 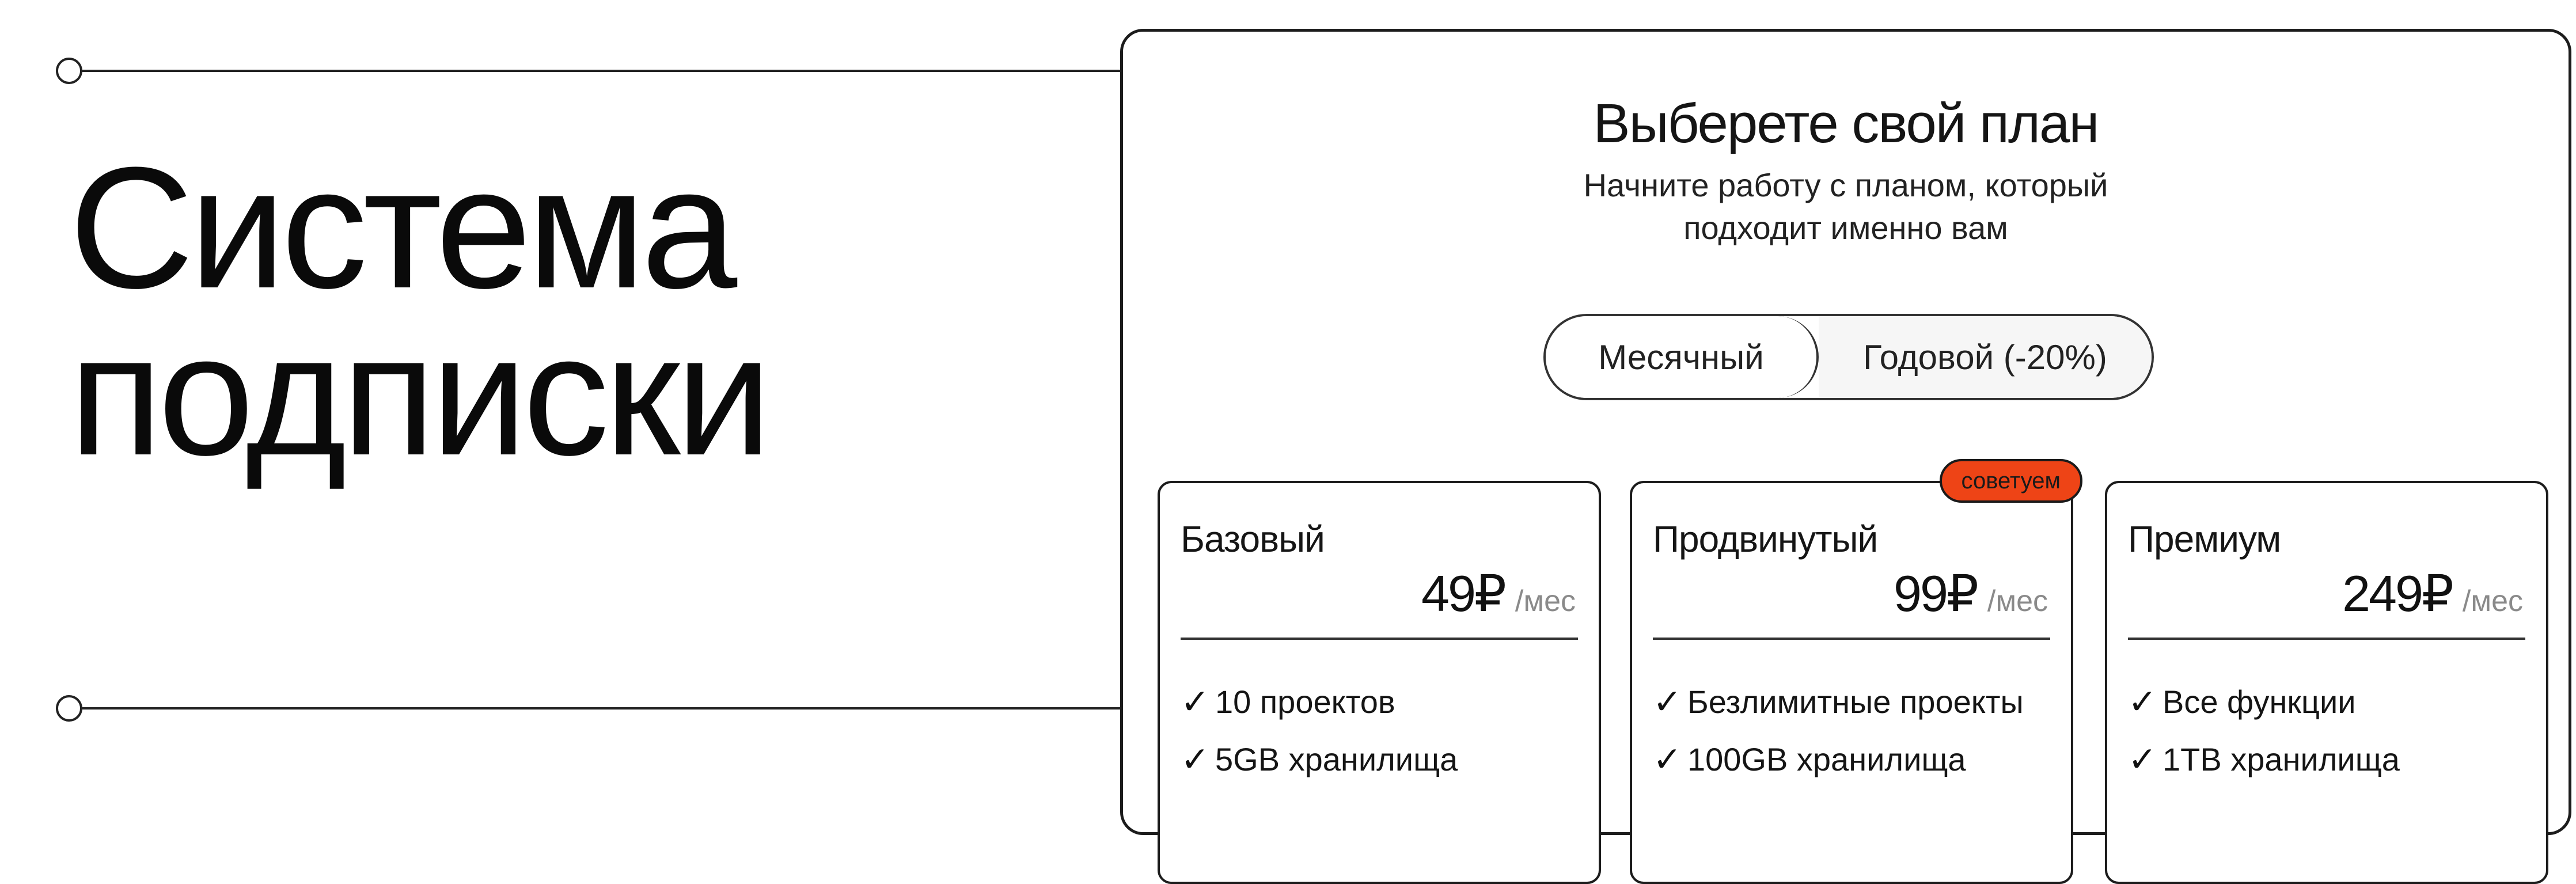 What do you see at coordinates (2204, 539) in the screenshot?
I see `plan-name: Премиум` at bounding box center [2204, 539].